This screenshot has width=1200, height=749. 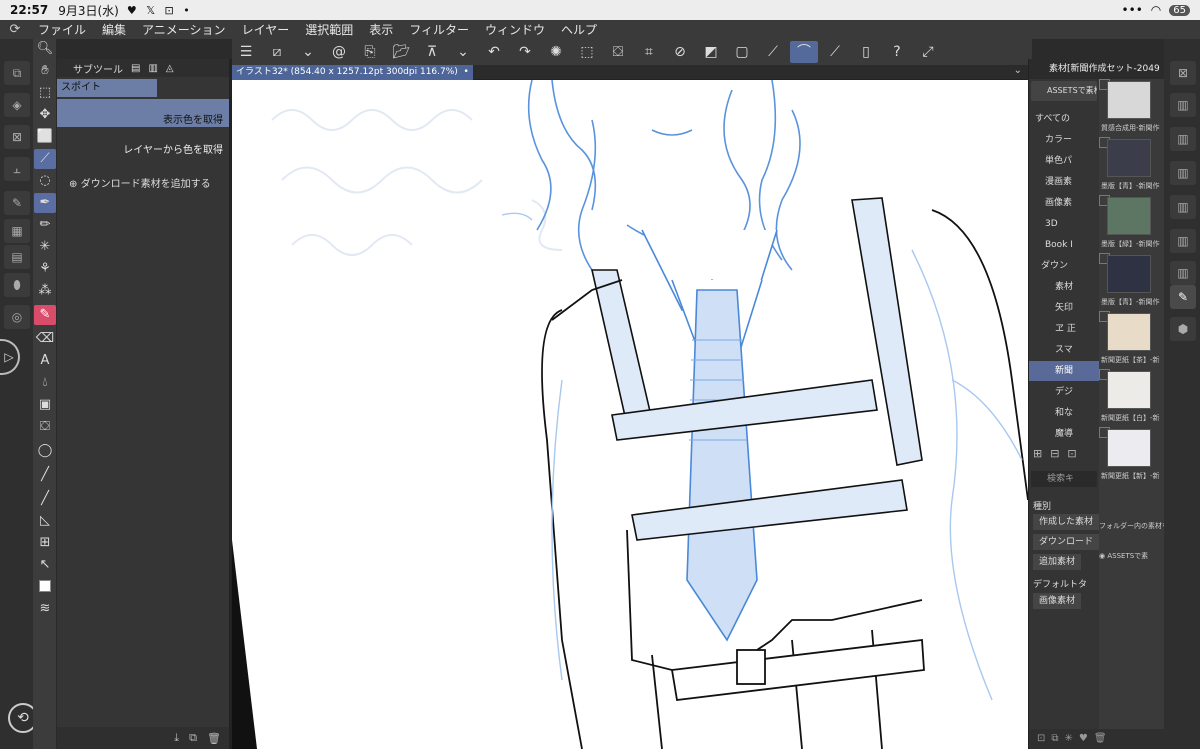 What do you see at coordinates (10, 357) in the screenshot?
I see `collapse-toggle-icon: ▷` at bounding box center [10, 357].